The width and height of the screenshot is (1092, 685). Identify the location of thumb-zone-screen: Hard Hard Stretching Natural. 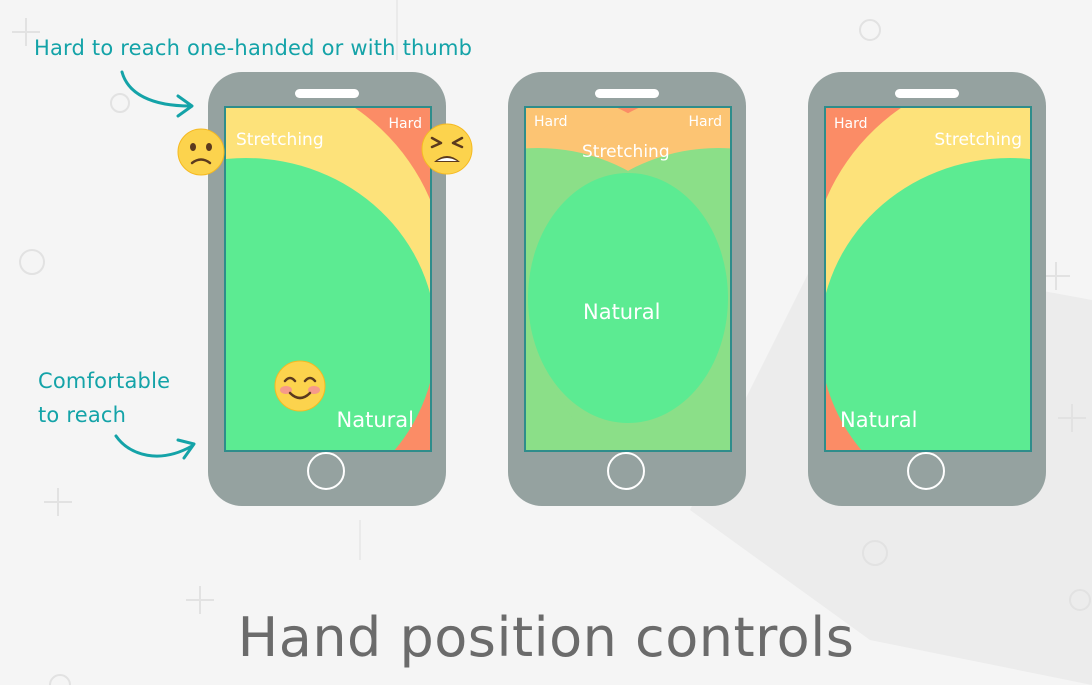
(628, 279).